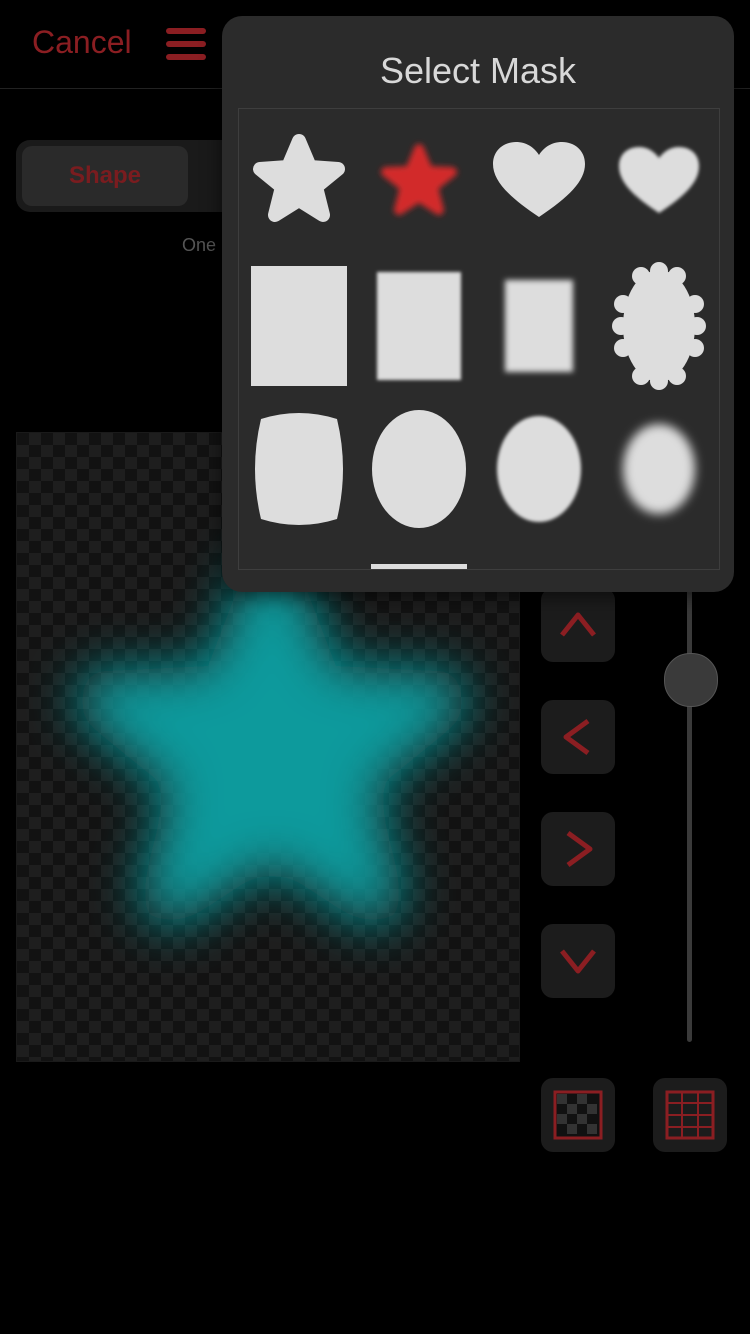  I want to click on cancel-button: Cancel, so click(82, 42).